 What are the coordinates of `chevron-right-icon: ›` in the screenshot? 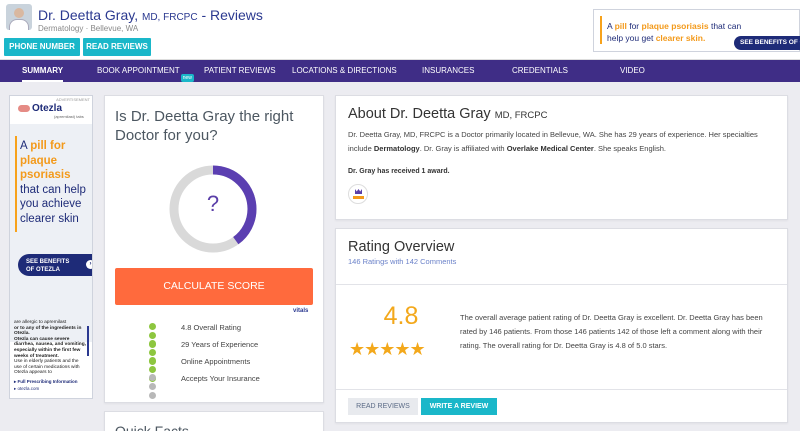 It's located at (89, 264).